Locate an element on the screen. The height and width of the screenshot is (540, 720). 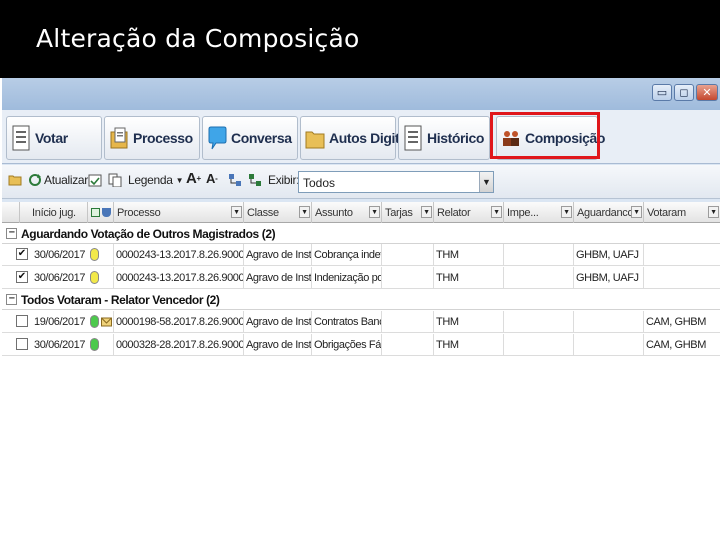
cell-assunto: Obrigações Fálq is located at coordinates (347, 345).